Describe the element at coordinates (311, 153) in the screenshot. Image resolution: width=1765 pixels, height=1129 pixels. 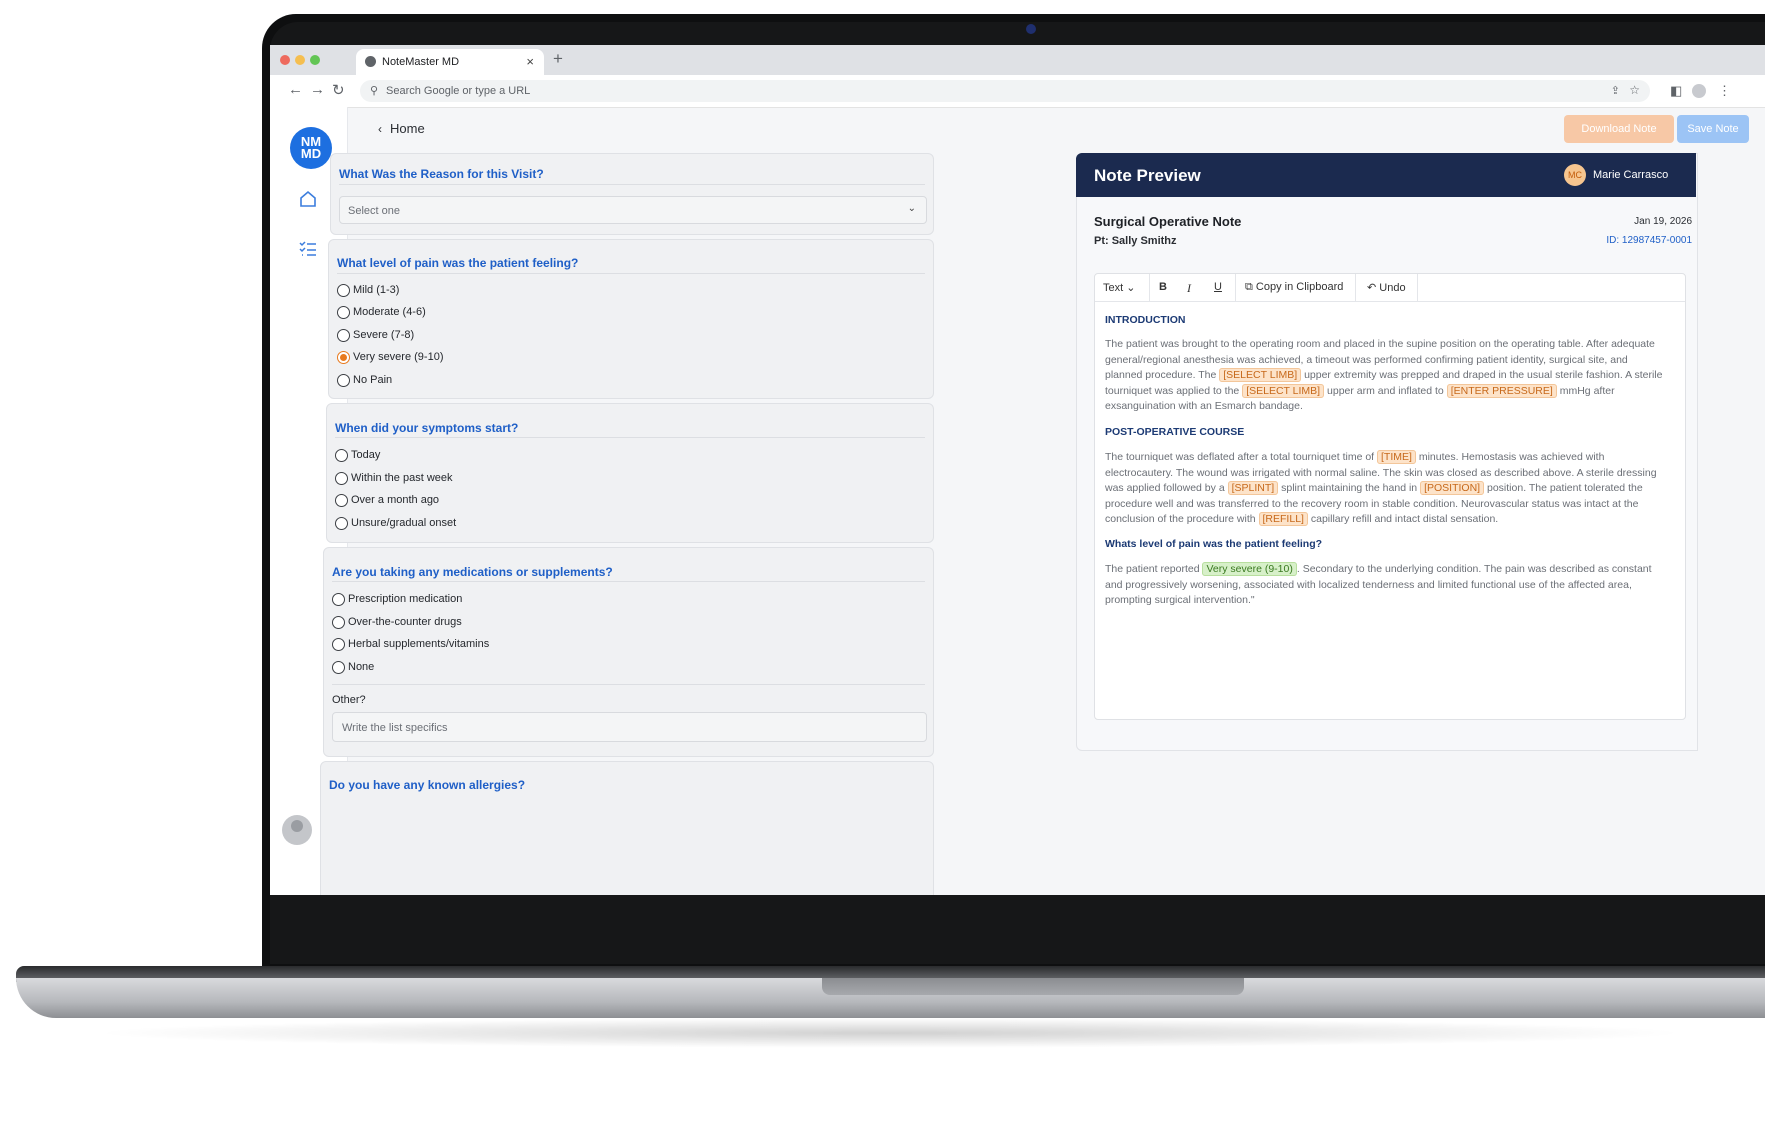
I see `logo-line2: MD` at that location.